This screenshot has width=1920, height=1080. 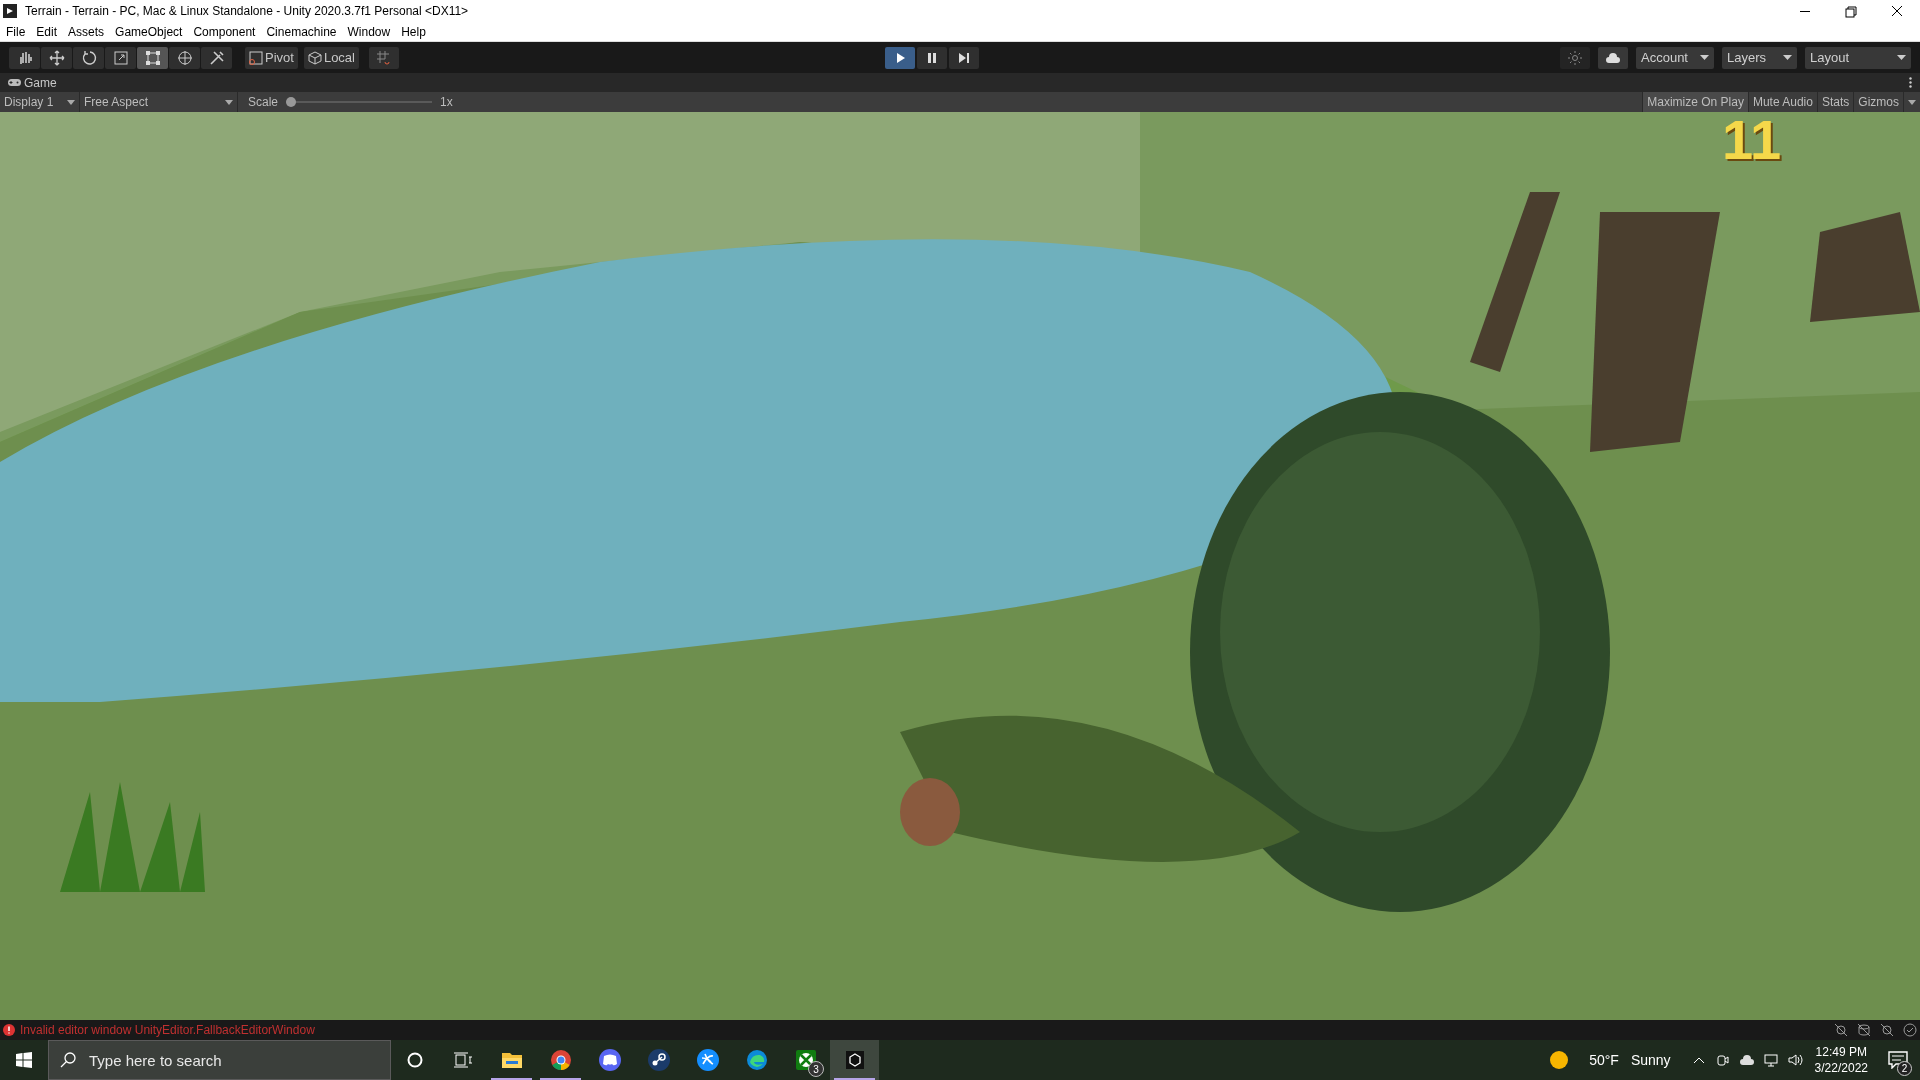 I want to click on transform-tool-button, so click(x=184, y=57).